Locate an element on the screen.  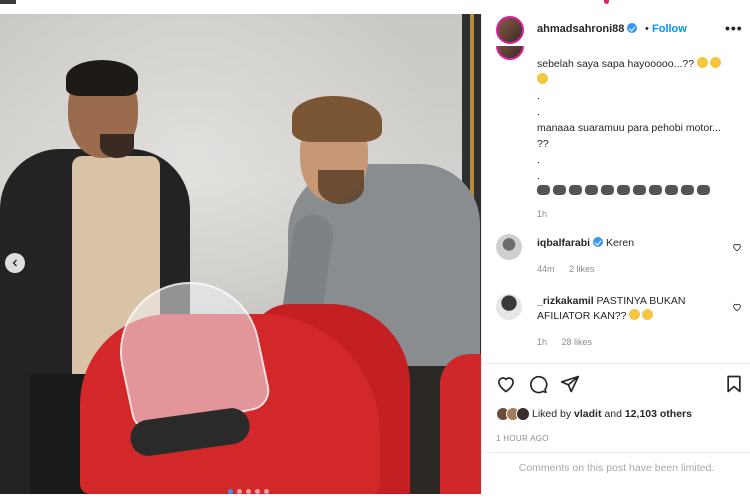
comment-likes: 2 likes is located at coordinates (582, 269).